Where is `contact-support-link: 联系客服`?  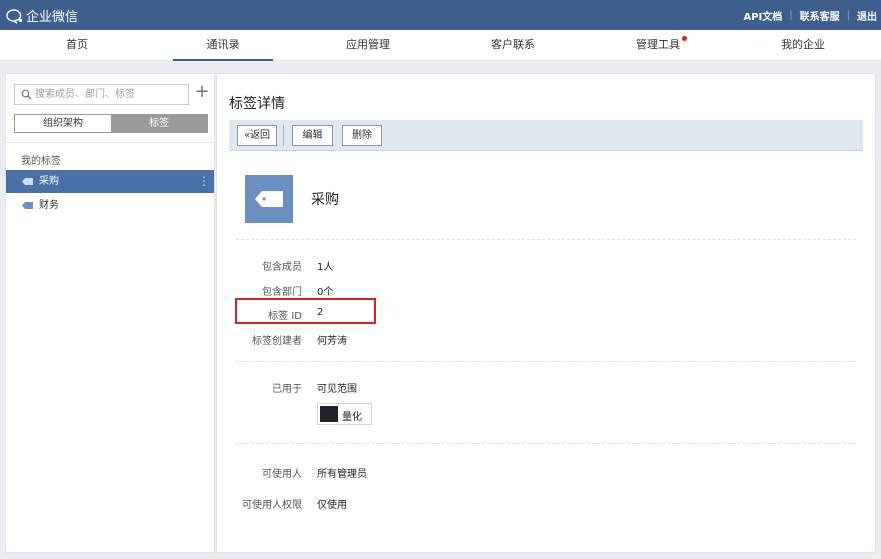 contact-support-link: 联系客服 is located at coordinates (820, 15).